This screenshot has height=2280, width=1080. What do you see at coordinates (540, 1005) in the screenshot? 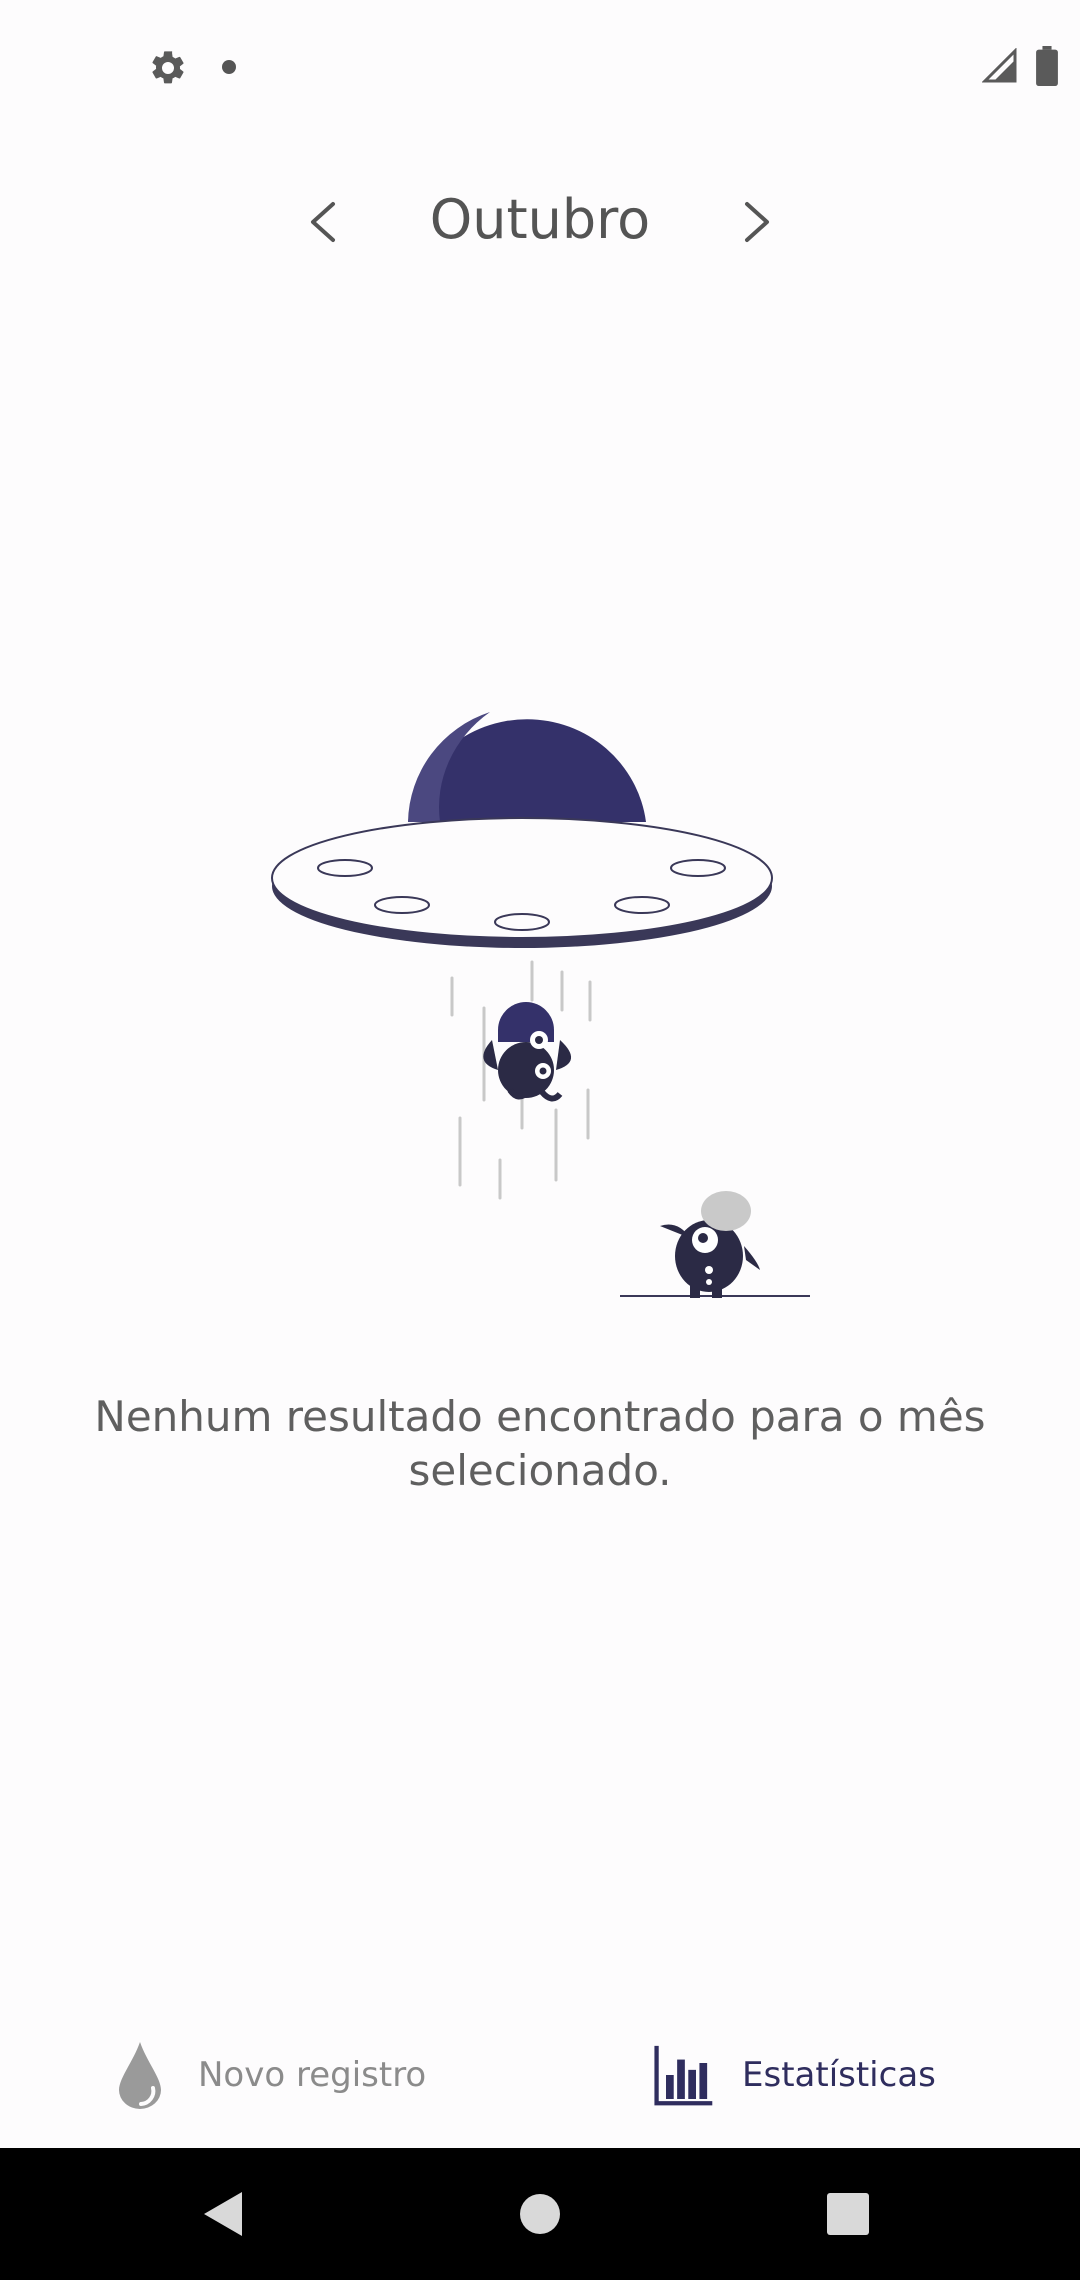
I see `ufo-abduction-illustration` at bounding box center [540, 1005].